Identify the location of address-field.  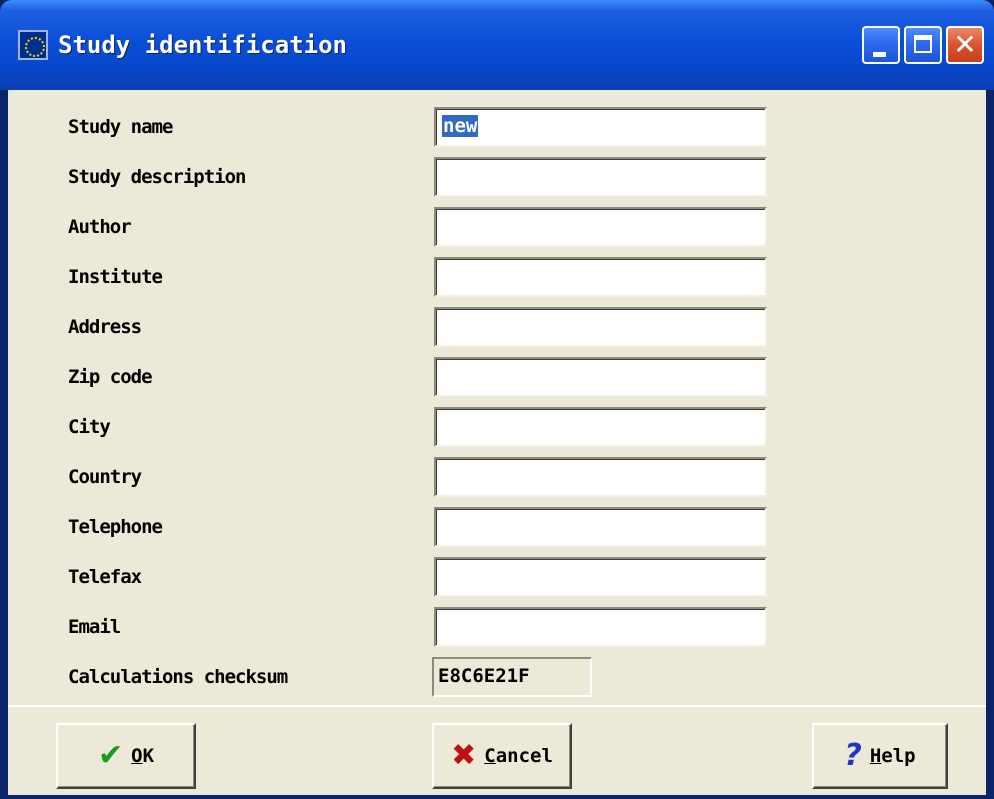
(600, 327).